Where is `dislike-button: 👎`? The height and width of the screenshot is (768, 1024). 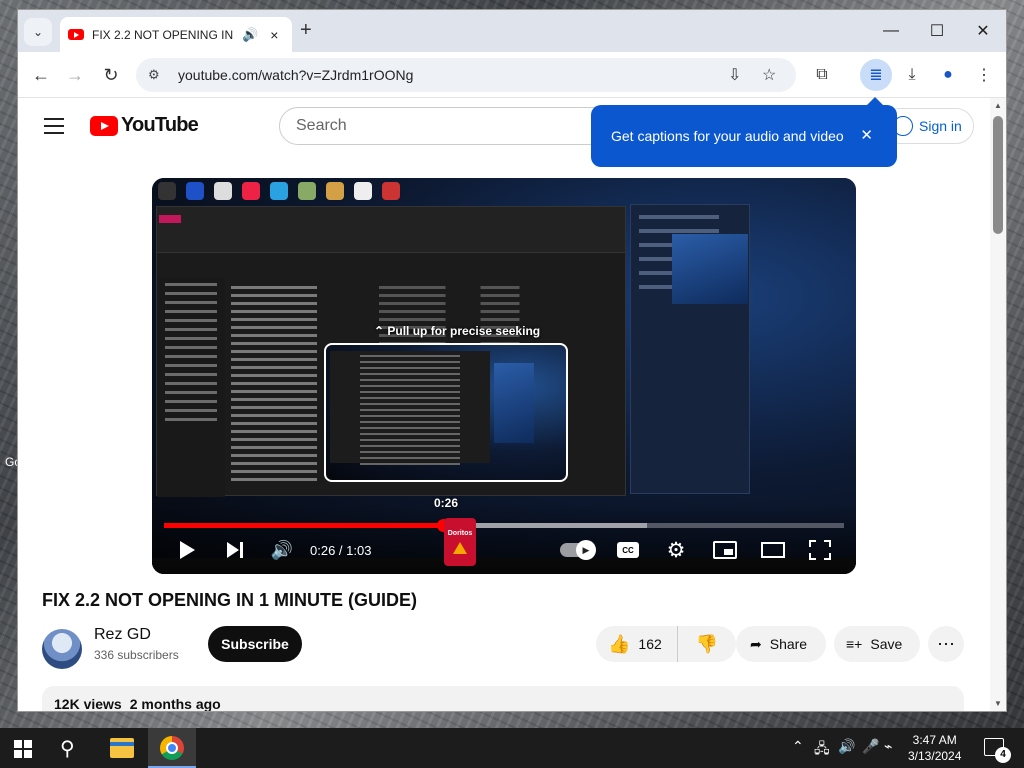 dislike-button: 👎 is located at coordinates (707, 644).